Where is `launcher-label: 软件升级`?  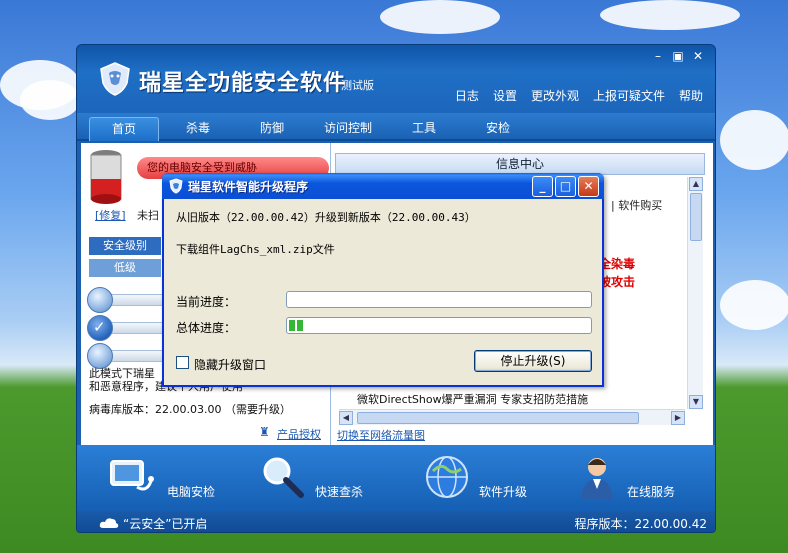 launcher-label: 软件升级 is located at coordinates (503, 492).